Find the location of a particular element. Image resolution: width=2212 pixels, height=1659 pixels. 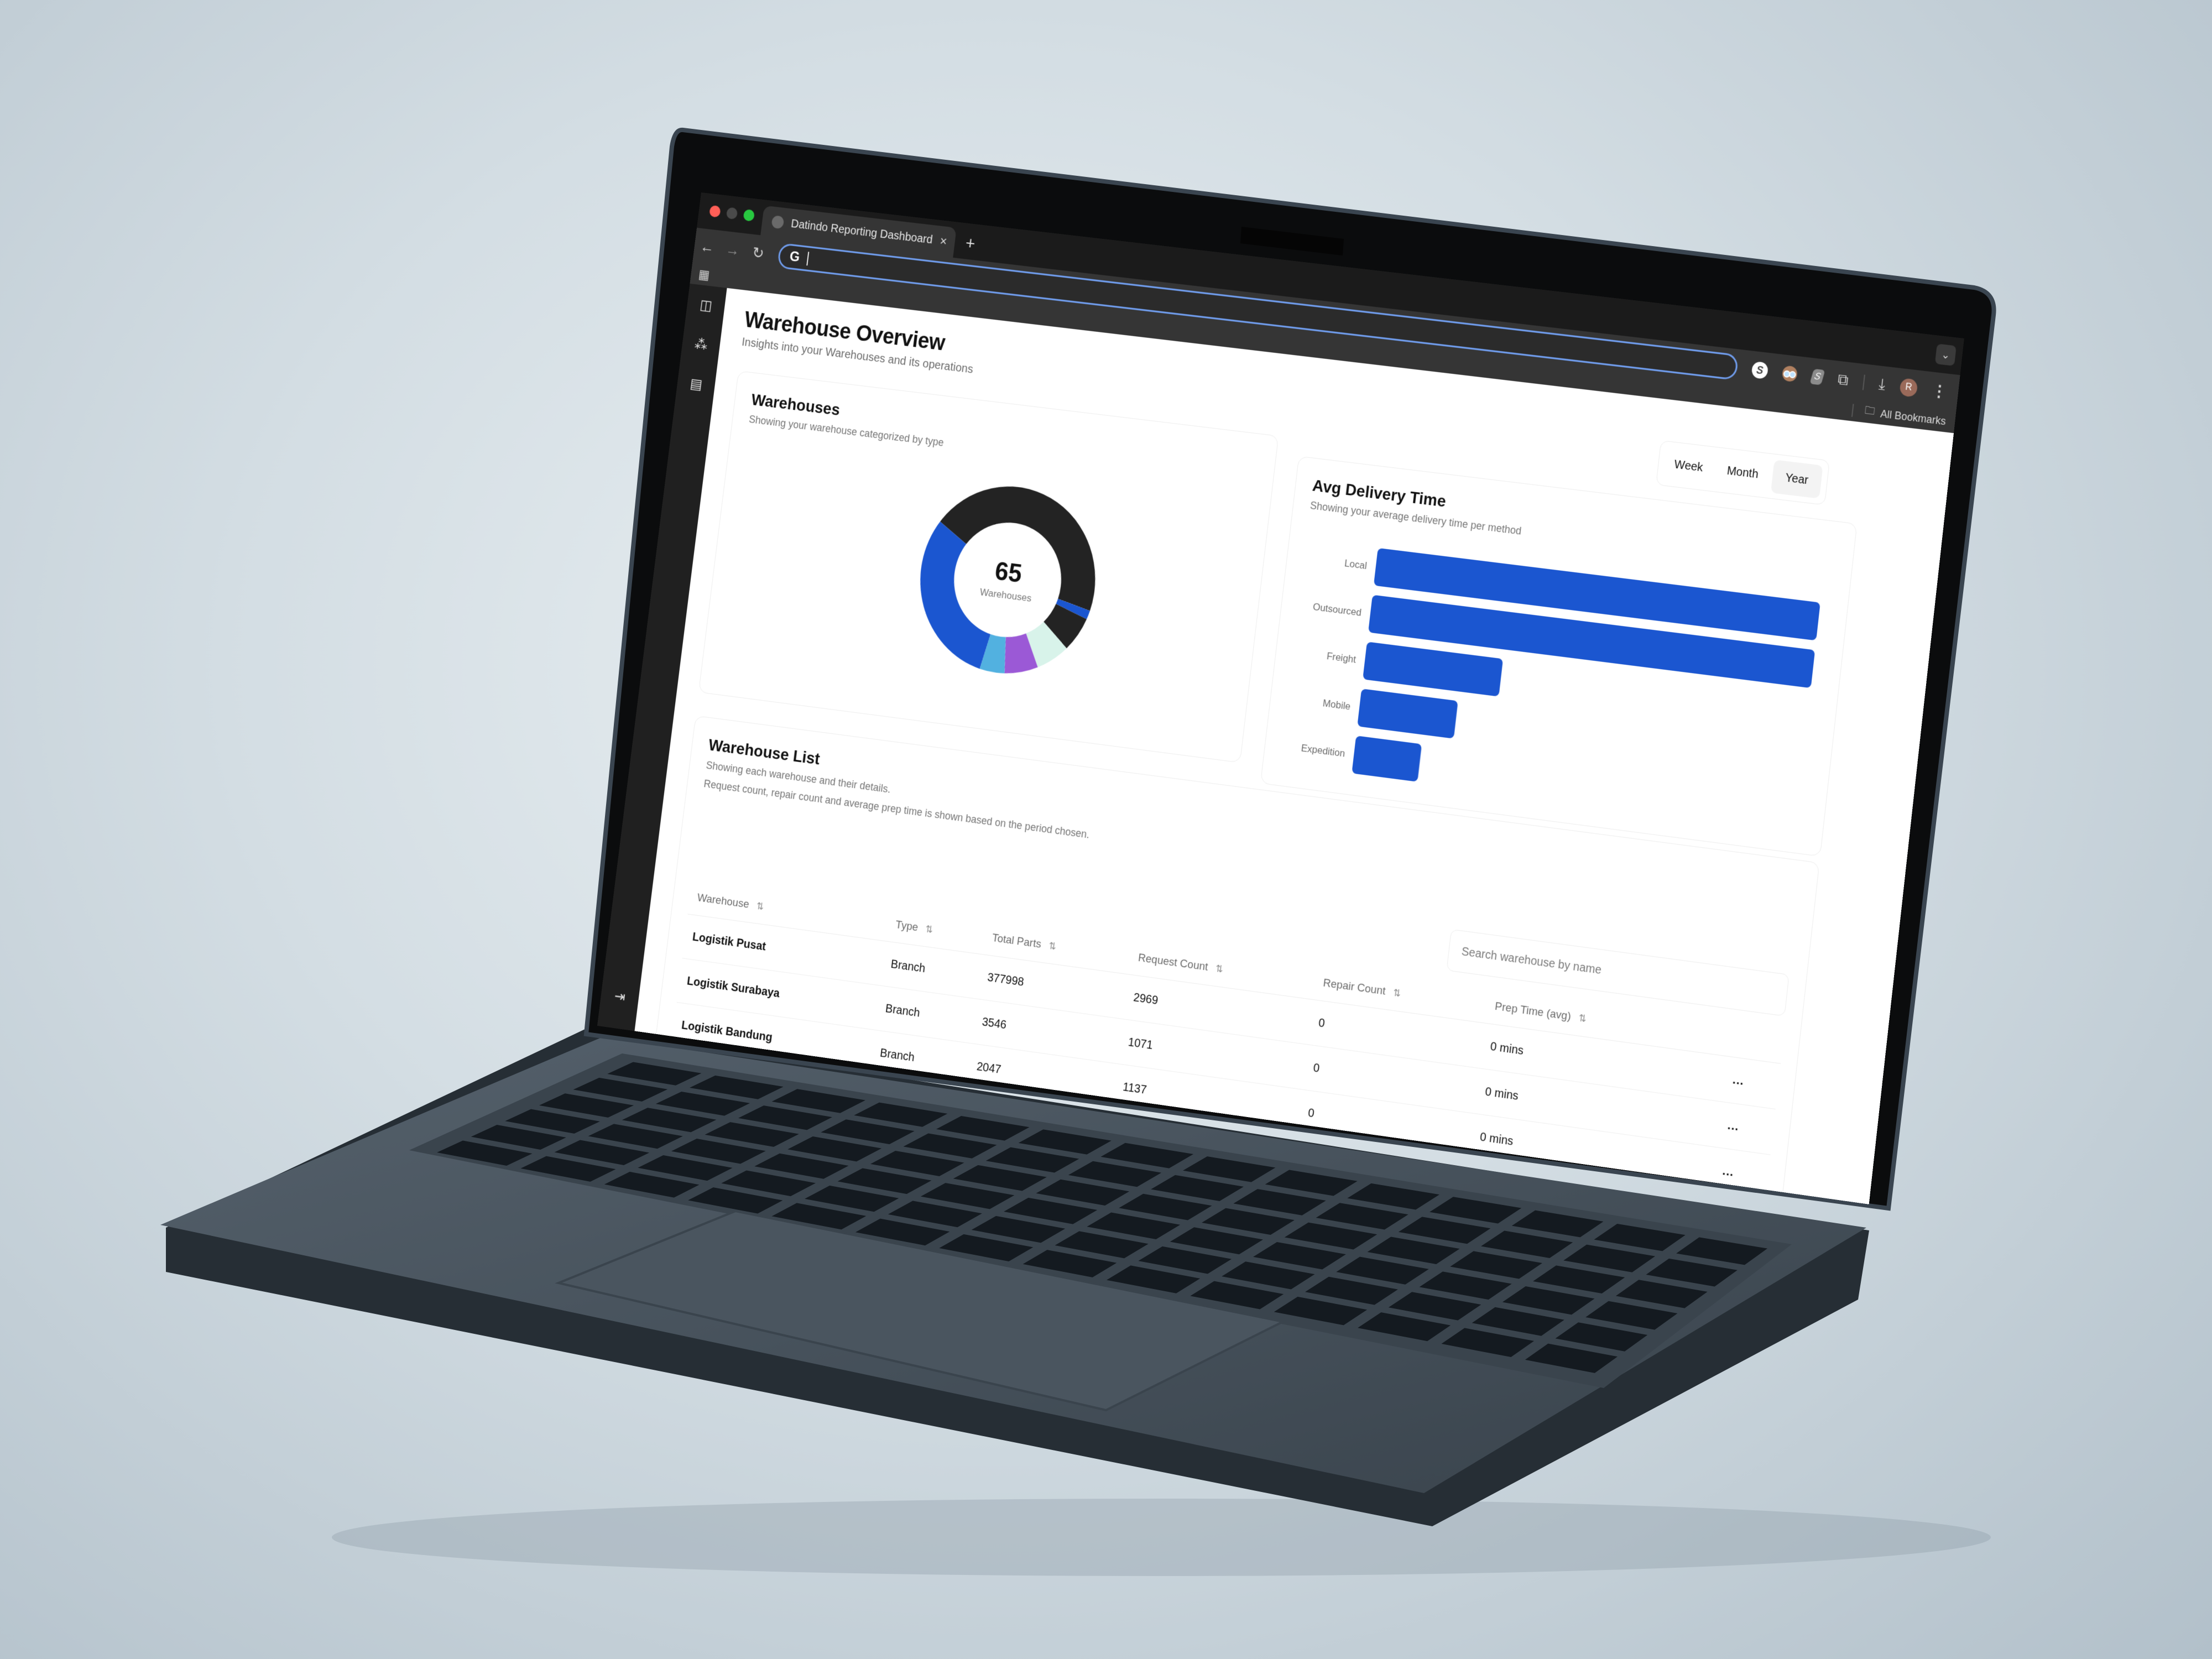

puzzle-extensions-icon: ⧉ is located at coordinates (1844, 380).